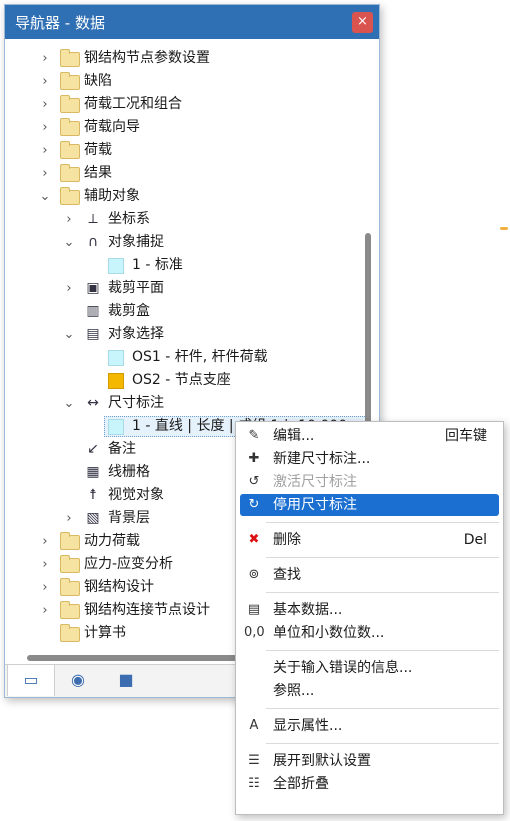  Describe the element at coordinates (129, 518) in the screenshot. I see `tree-item-label: 背景层` at that location.